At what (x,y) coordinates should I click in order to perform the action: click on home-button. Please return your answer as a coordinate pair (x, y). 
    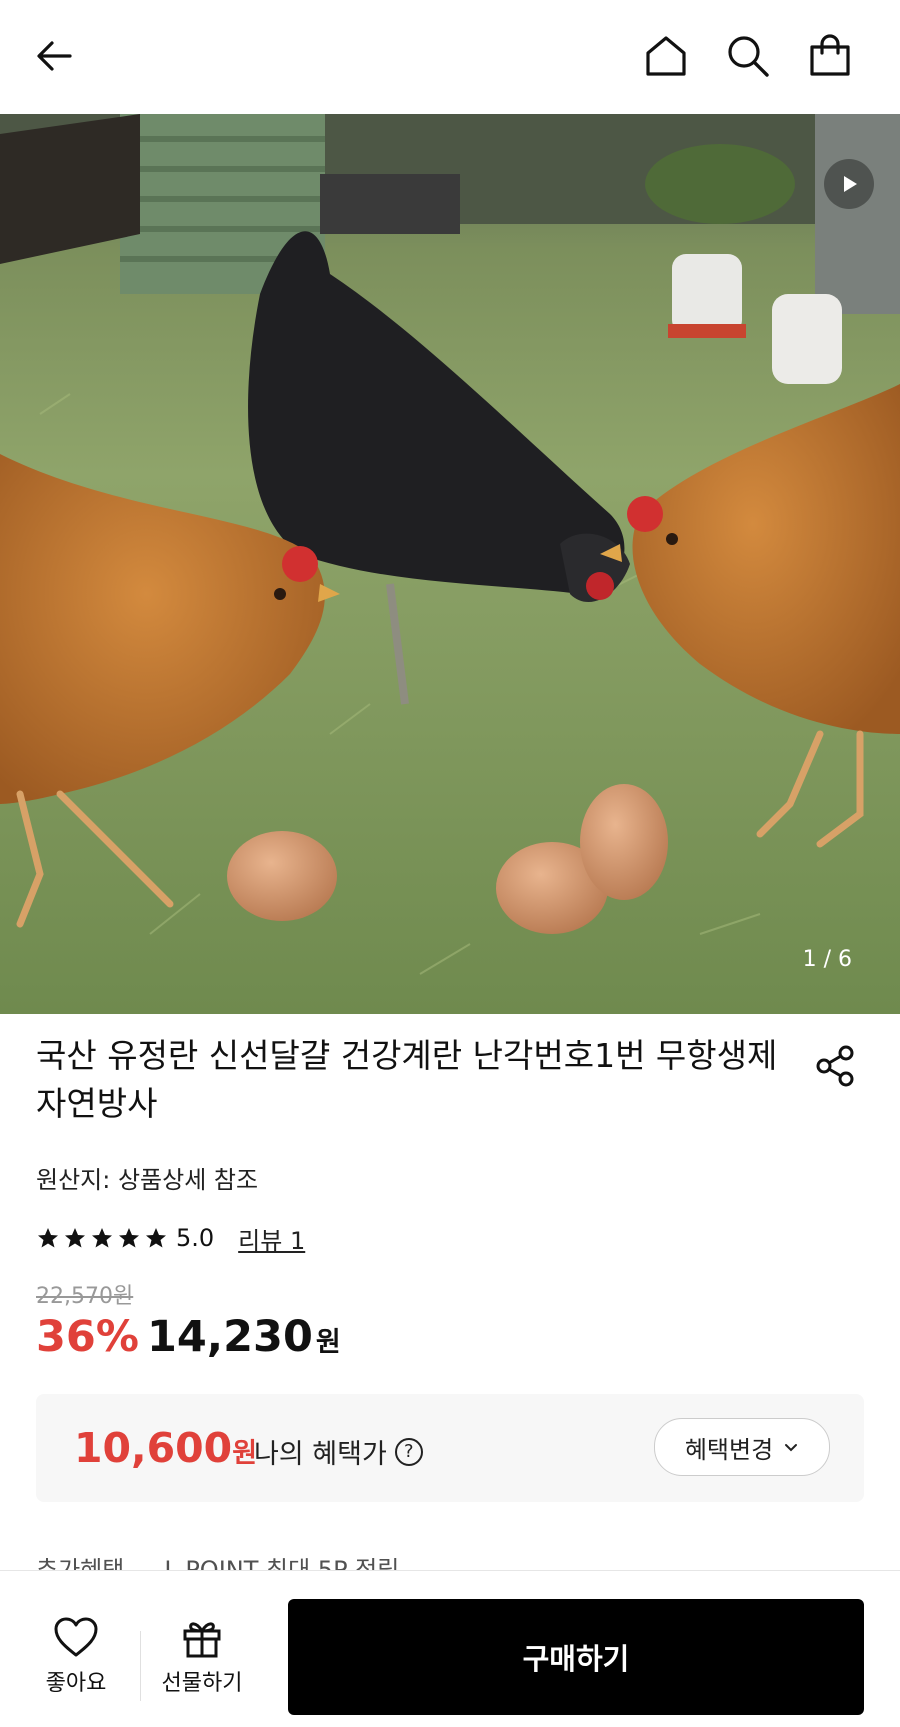
    Looking at the image, I should click on (666, 56).